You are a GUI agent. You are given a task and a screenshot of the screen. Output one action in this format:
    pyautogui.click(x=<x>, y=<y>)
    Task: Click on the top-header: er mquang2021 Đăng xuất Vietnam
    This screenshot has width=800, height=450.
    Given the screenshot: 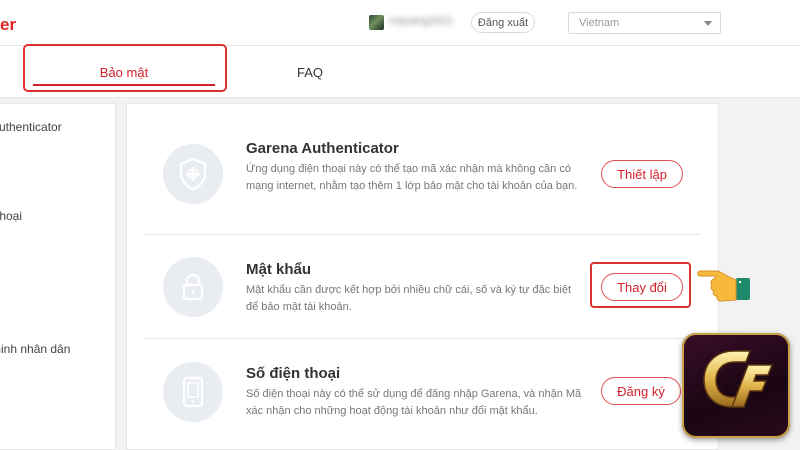 What is the action you would take?
    pyautogui.click(x=400, y=23)
    